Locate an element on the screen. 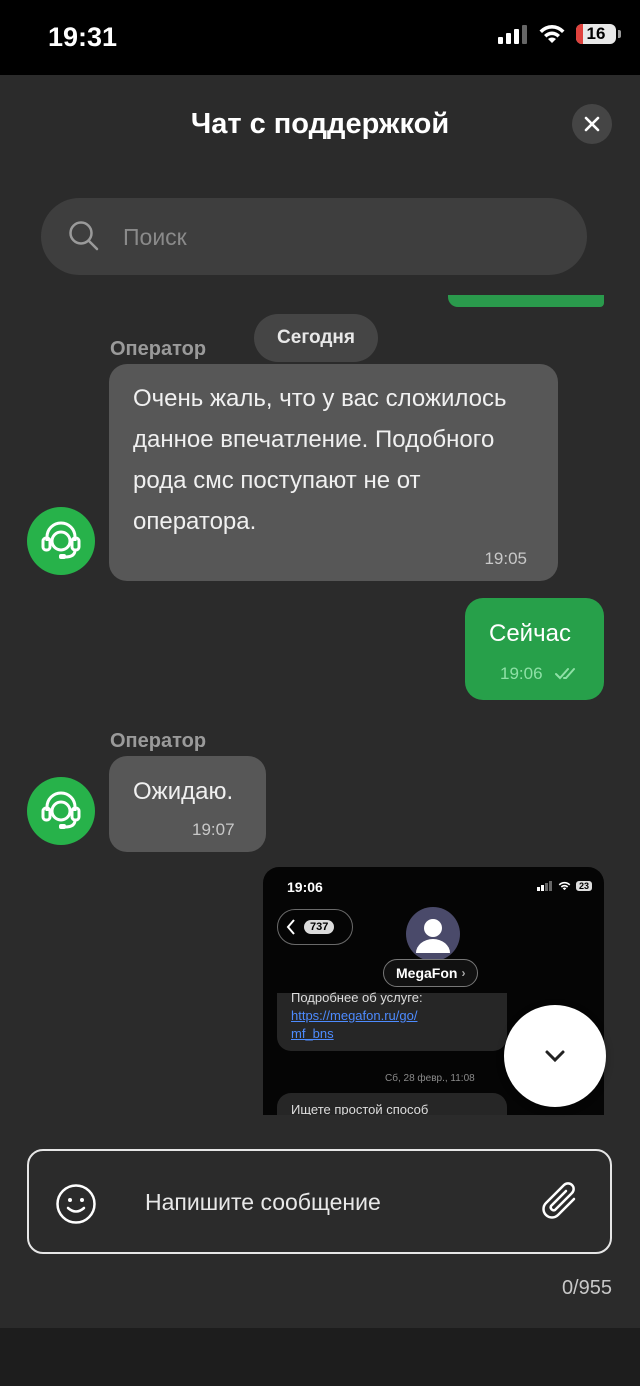 Image resolution: width=640 pixels, height=1386 pixels. attachment-back-button: 737 is located at coordinates (315, 927).